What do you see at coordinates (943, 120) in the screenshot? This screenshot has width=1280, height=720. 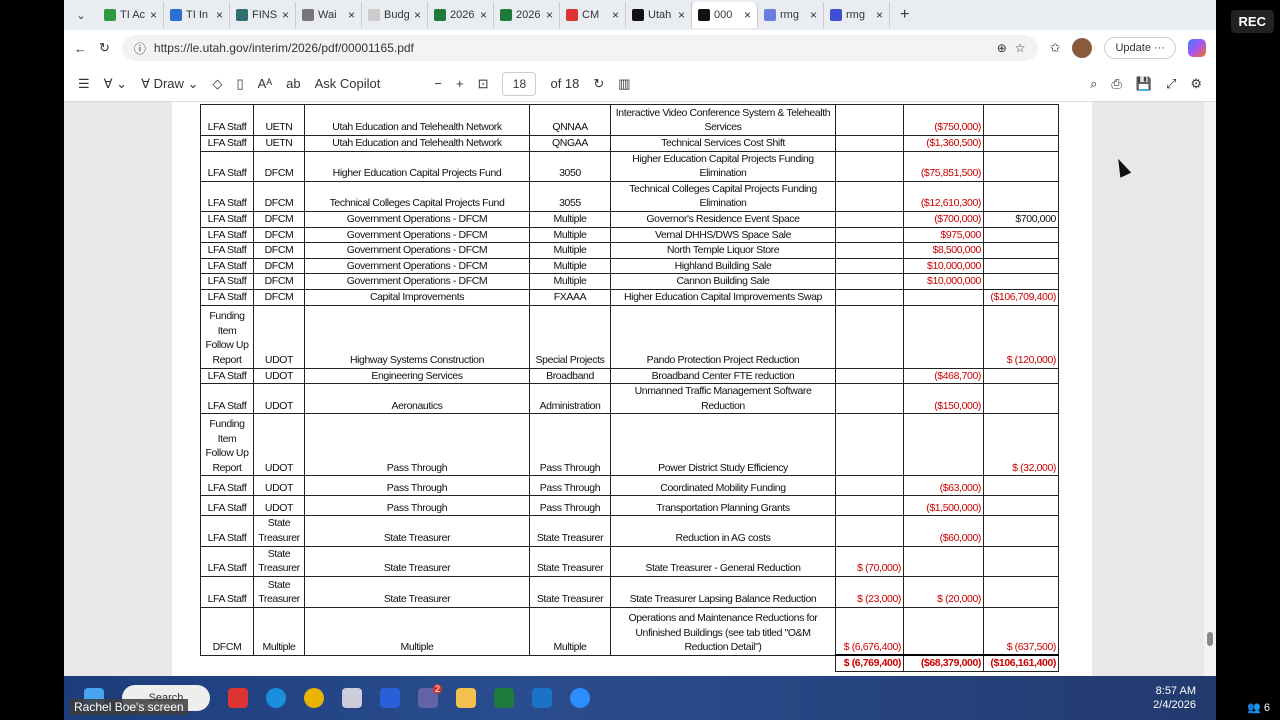 I see `table-cell: ($750,000)` at bounding box center [943, 120].